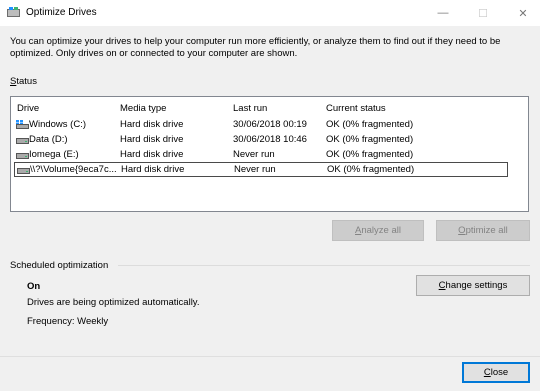  I want to click on close-icon: ✕, so click(523, 13).